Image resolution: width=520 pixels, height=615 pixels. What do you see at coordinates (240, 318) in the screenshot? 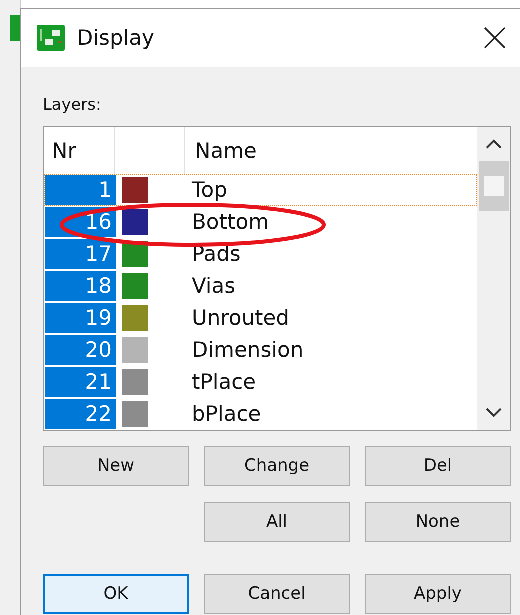
I see `layer-name: Unrouted` at bounding box center [240, 318].